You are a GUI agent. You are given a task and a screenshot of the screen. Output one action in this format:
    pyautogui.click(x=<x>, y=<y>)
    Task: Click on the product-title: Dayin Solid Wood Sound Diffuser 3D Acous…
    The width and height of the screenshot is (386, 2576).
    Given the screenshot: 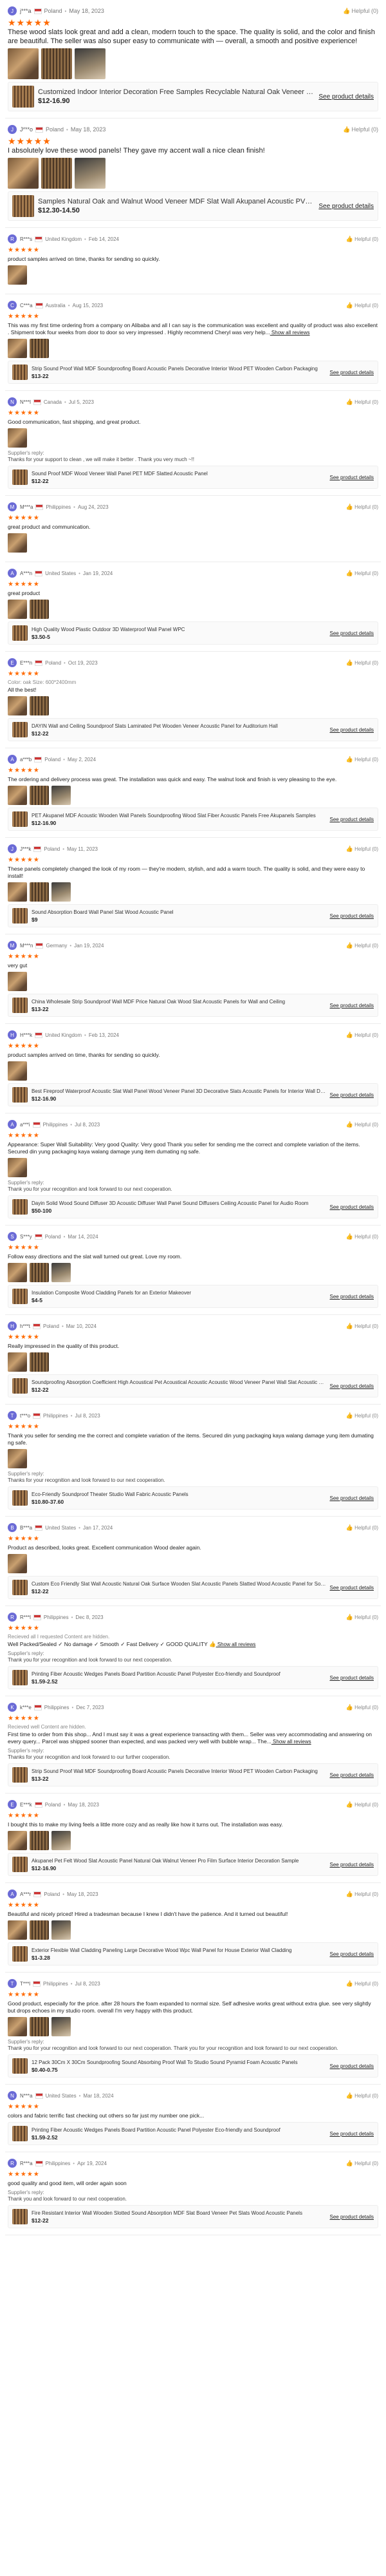 What is the action you would take?
    pyautogui.click(x=179, y=1203)
    